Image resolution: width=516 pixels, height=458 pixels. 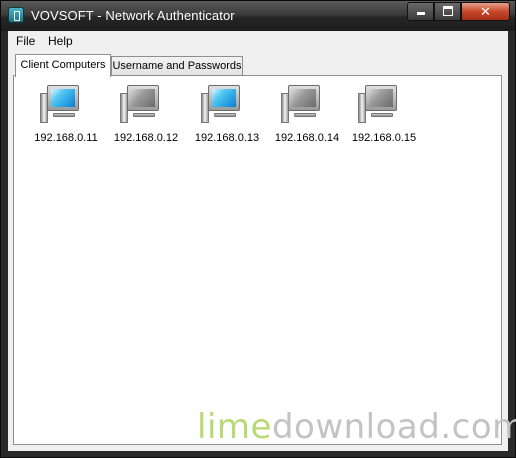 I want to click on computer-ip-label: 192.168.0.15, so click(x=384, y=138).